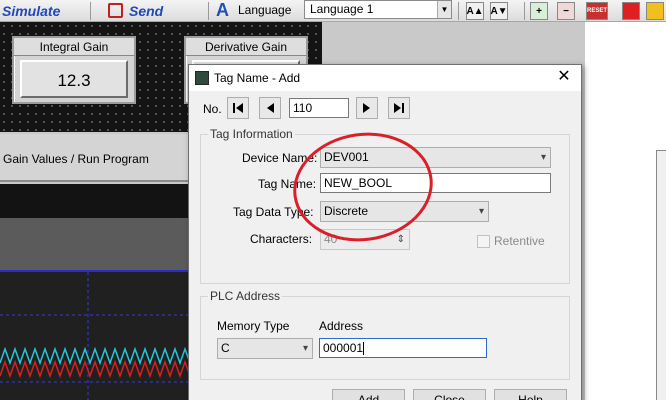 The width and height of the screenshot is (666, 400). What do you see at coordinates (280, 158) in the screenshot?
I see `device-name-label: Device Name:` at bounding box center [280, 158].